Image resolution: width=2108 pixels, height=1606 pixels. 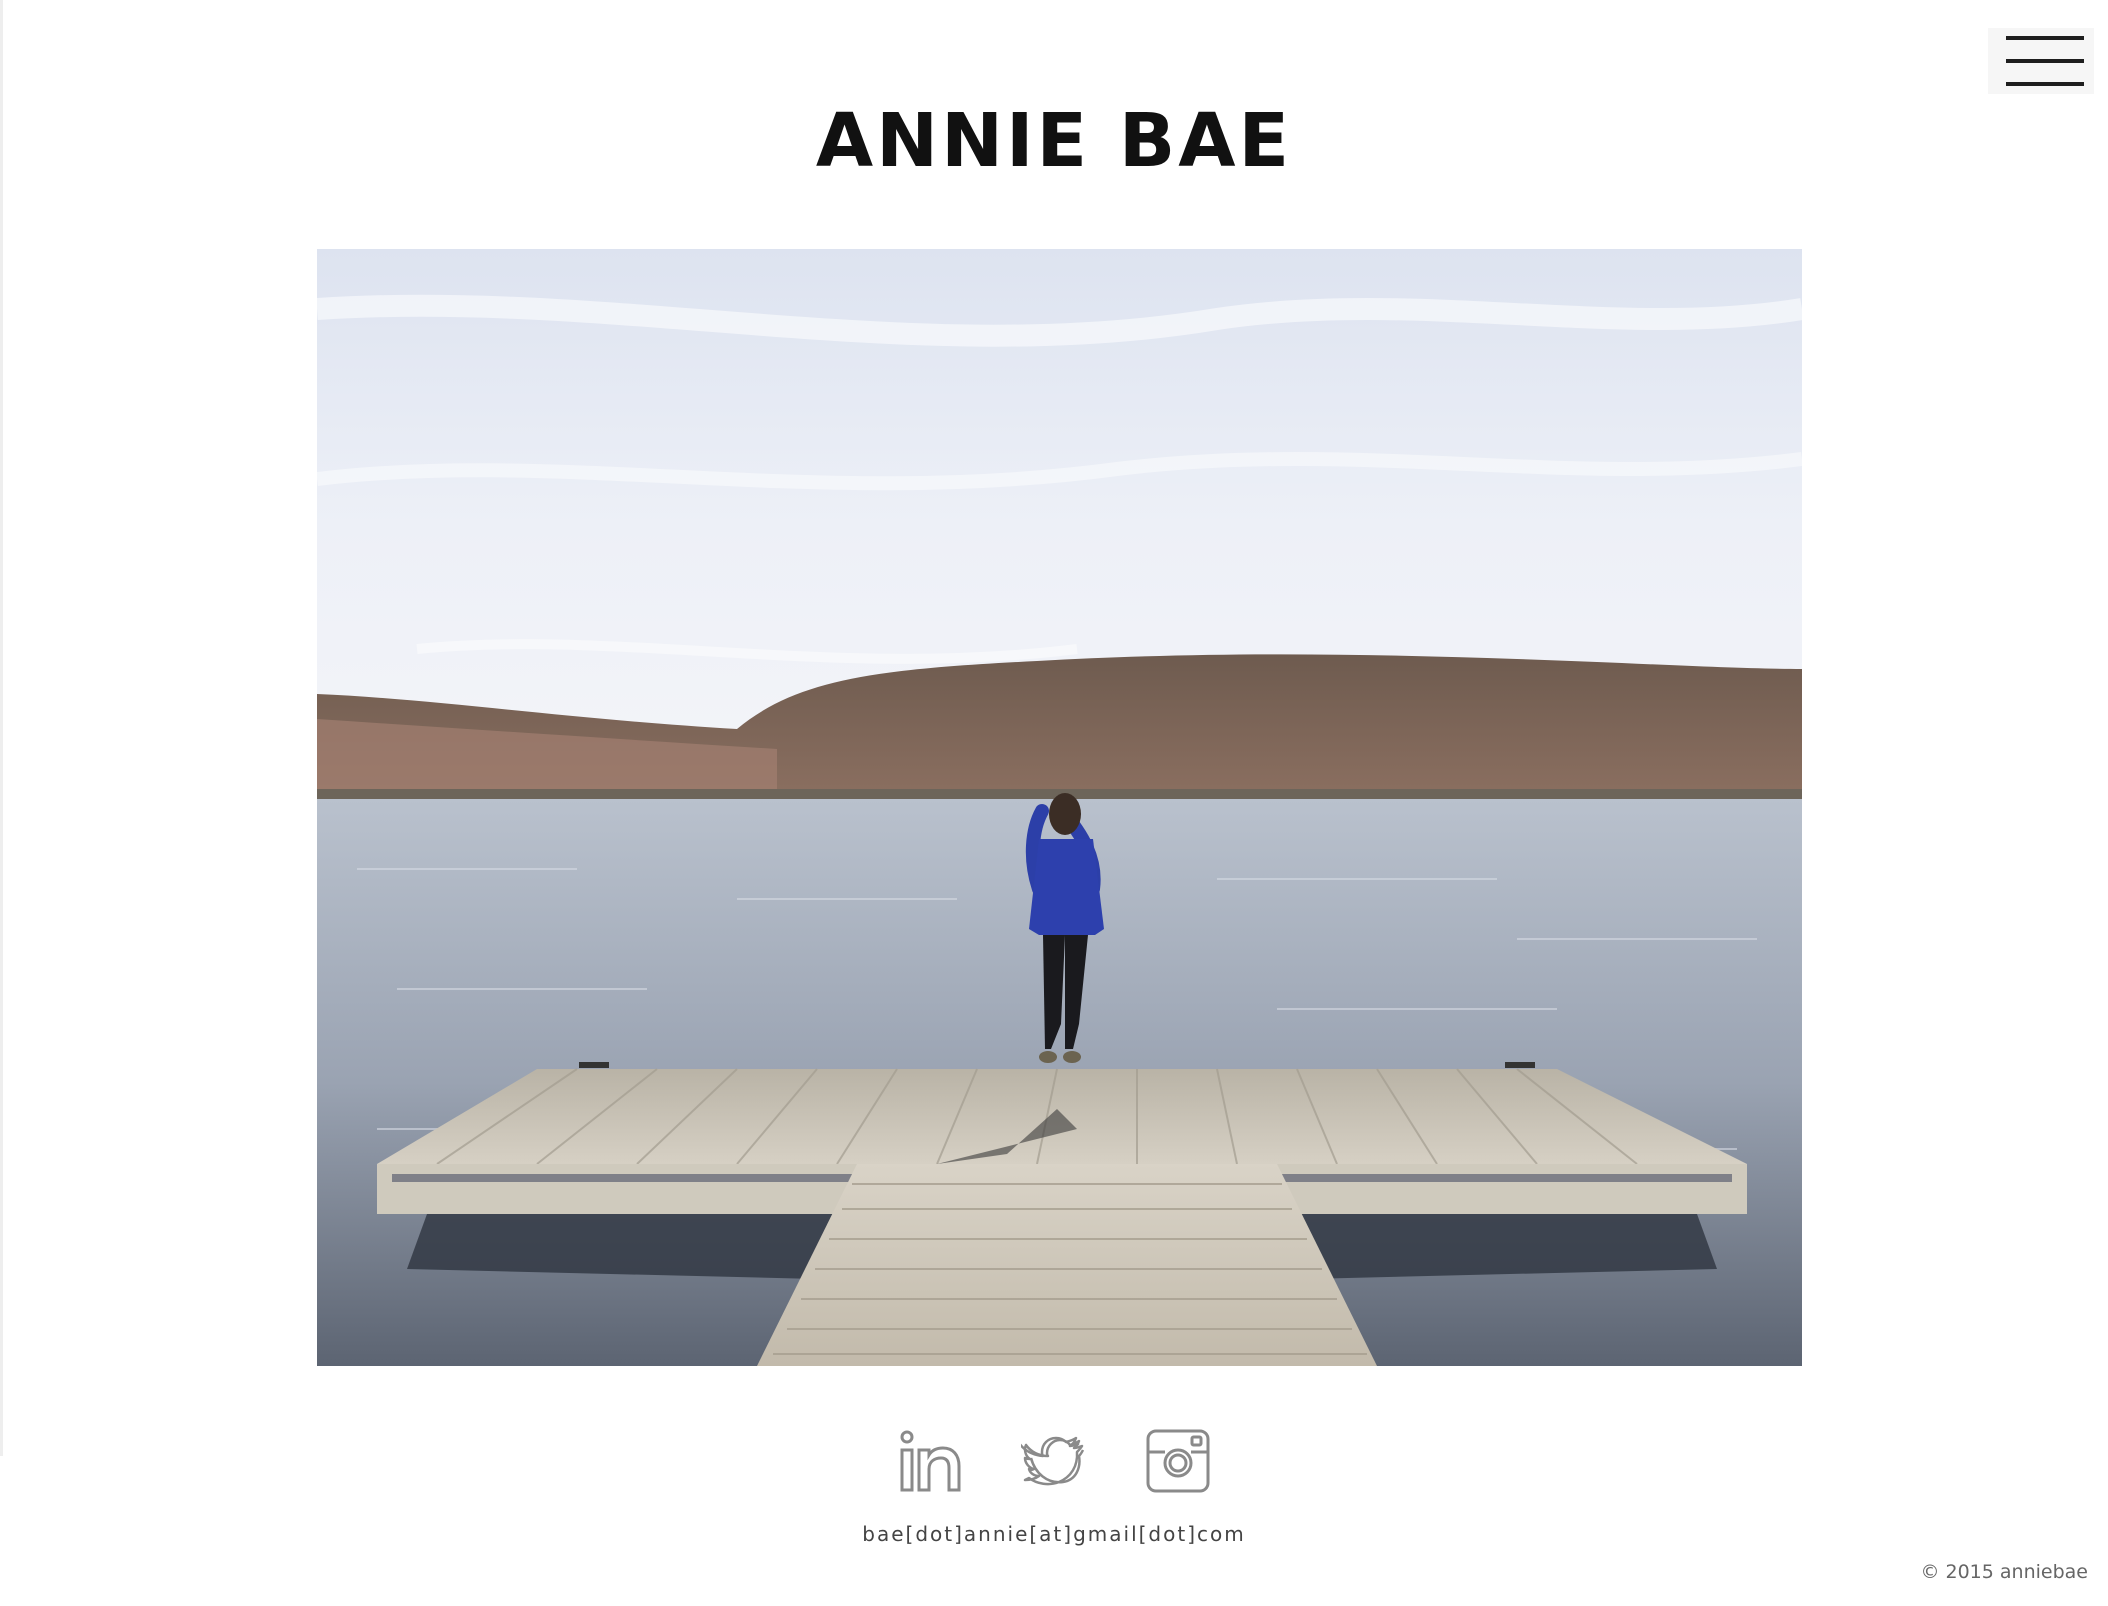 What do you see at coordinates (2041, 61) in the screenshot?
I see `menu-button` at bounding box center [2041, 61].